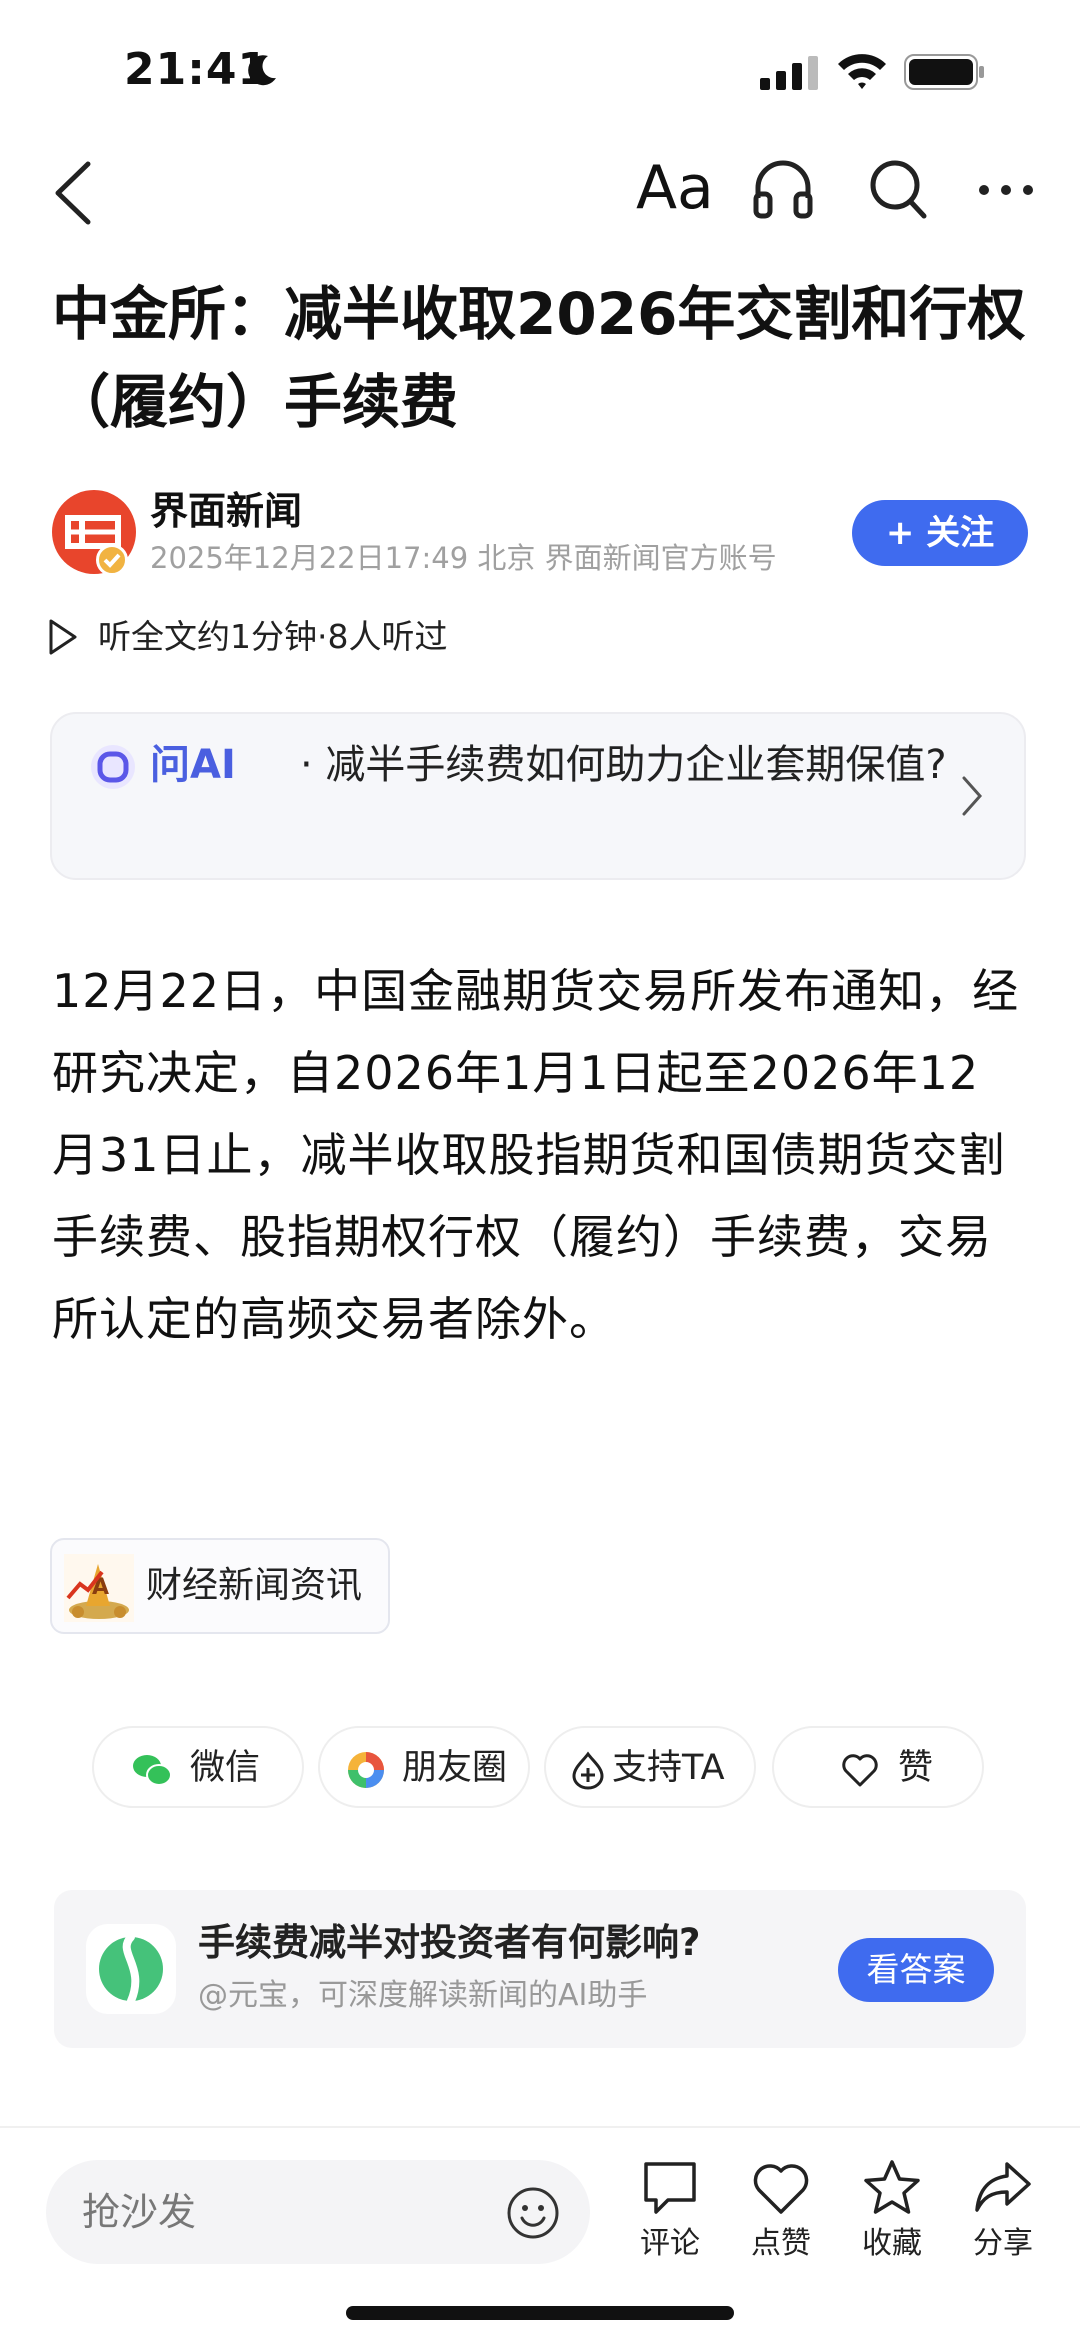 This screenshot has height=2341, width=1080. What do you see at coordinates (449, 1942) in the screenshot?
I see `promo-question: 手续费减半对投资者有何影响?` at bounding box center [449, 1942].